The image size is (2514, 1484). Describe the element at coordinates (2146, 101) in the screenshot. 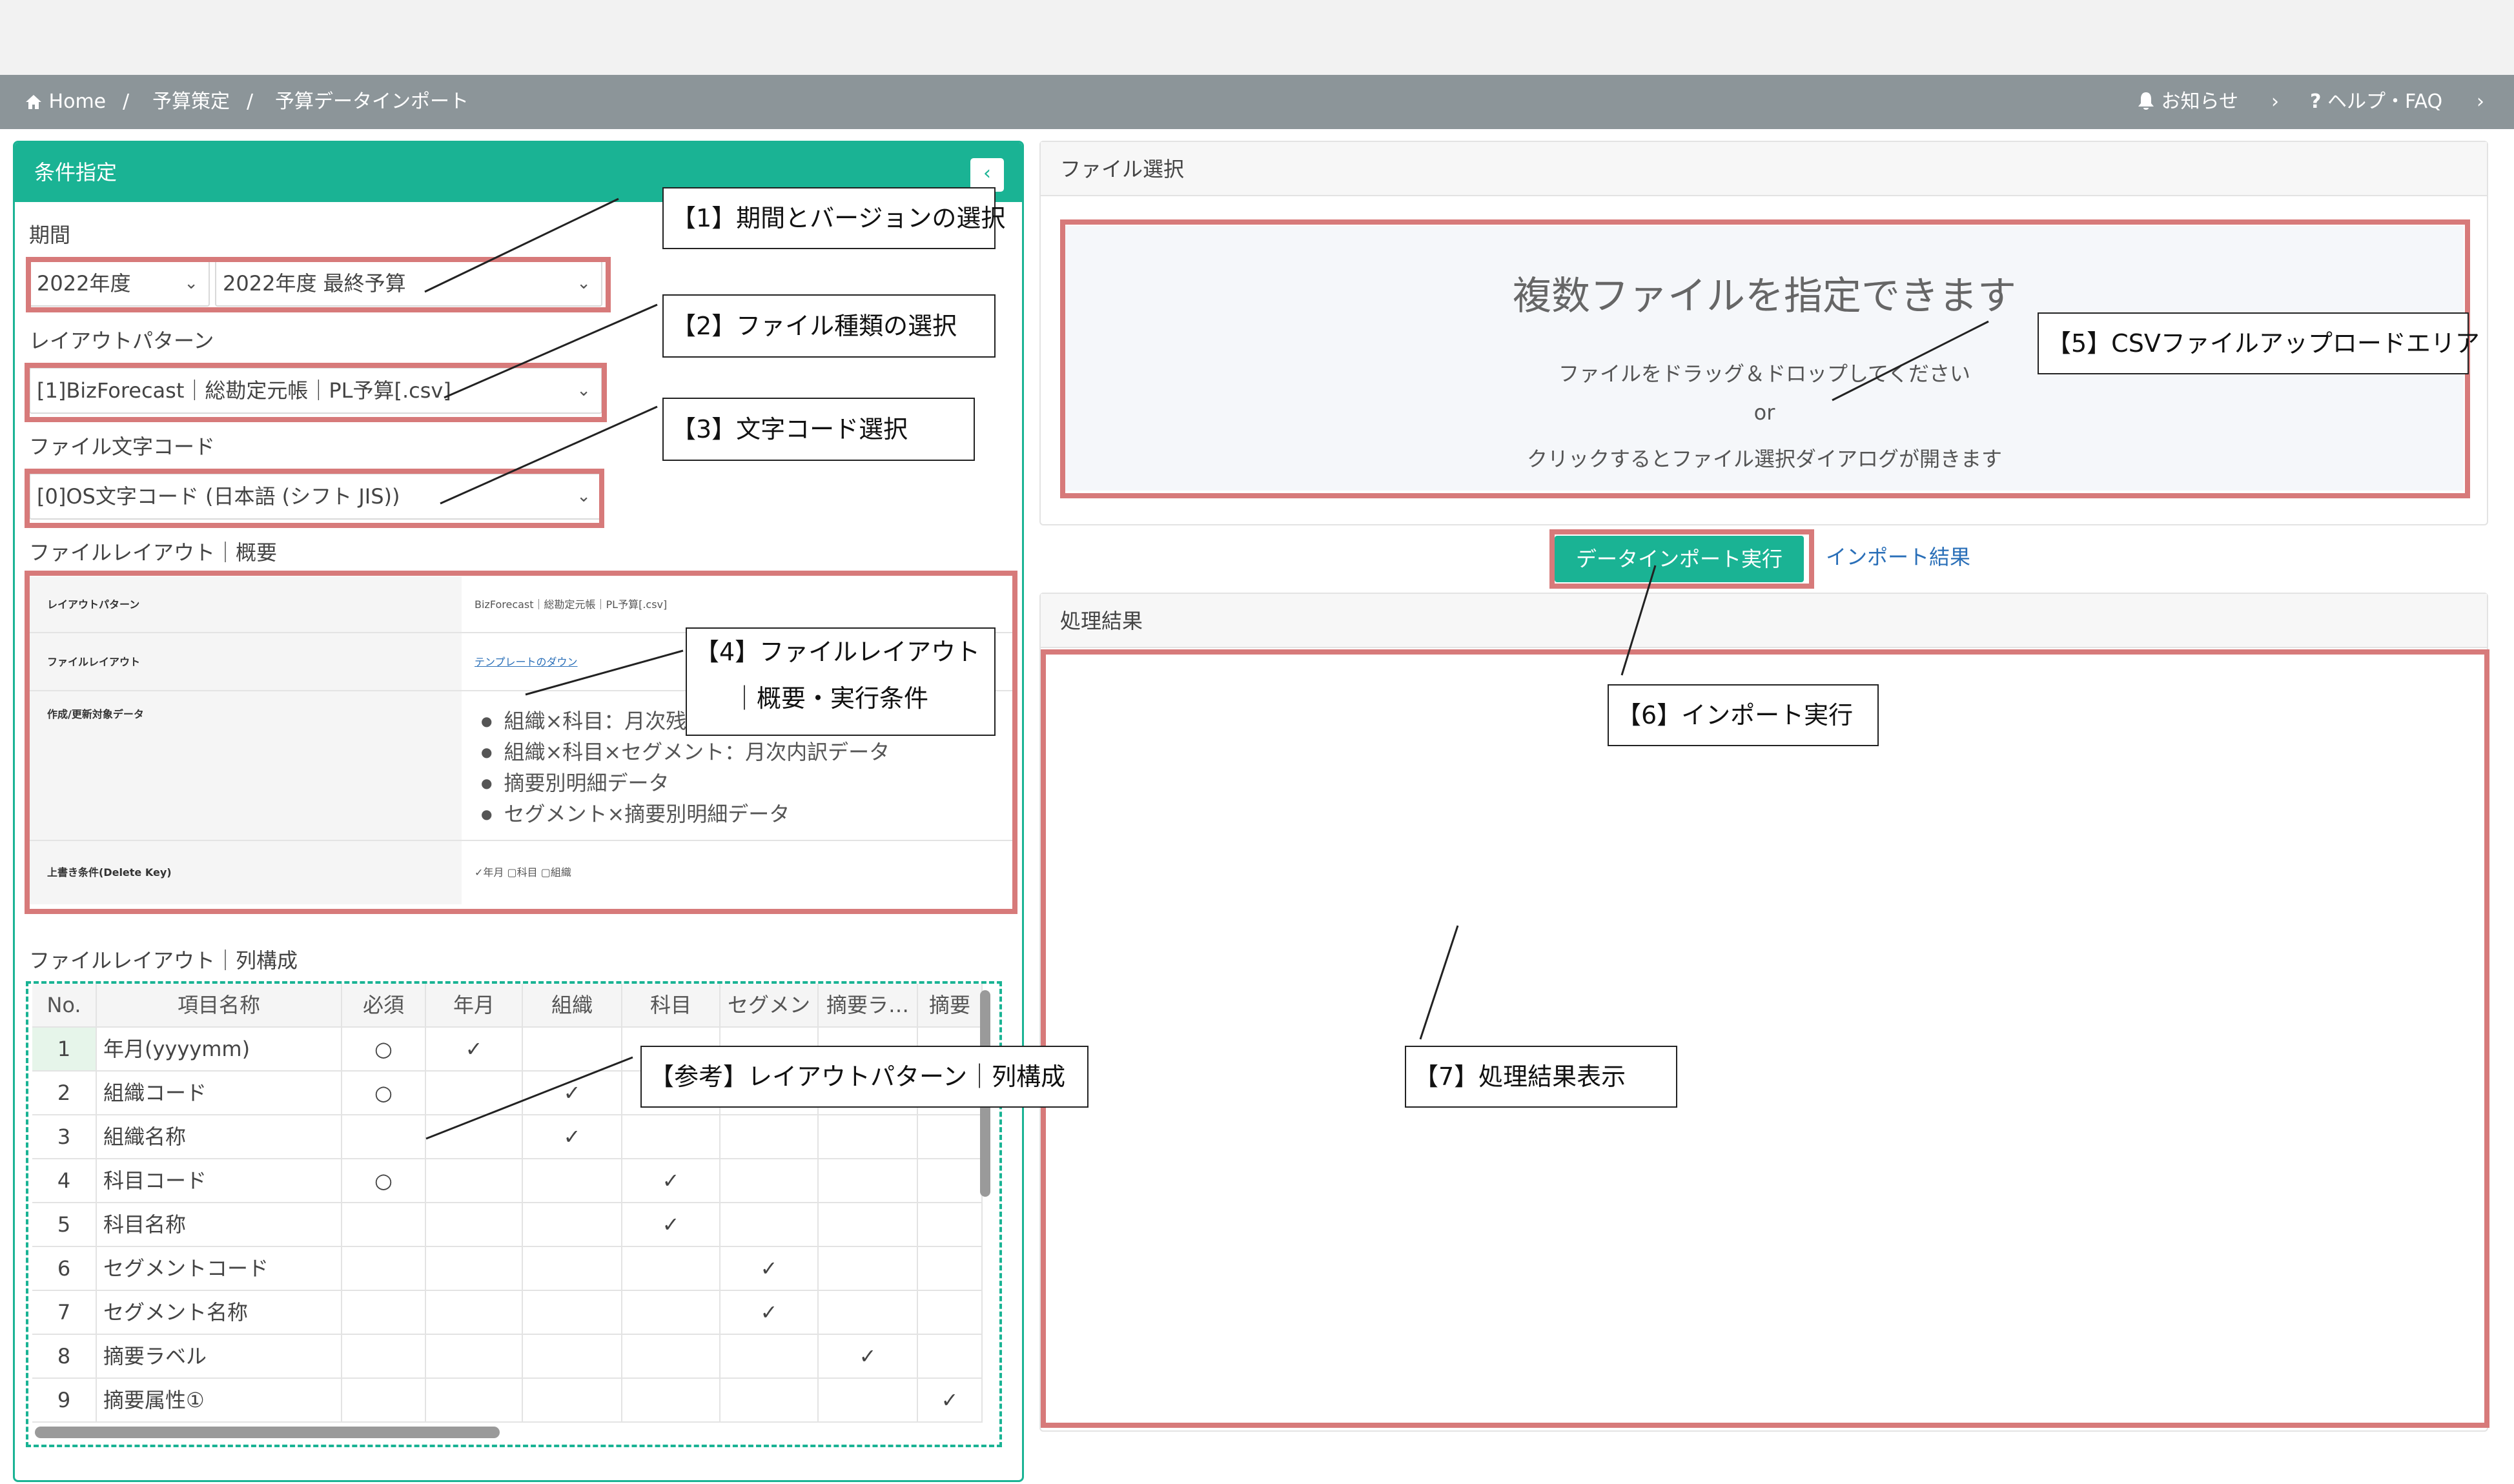

I see `bell-icon` at that location.